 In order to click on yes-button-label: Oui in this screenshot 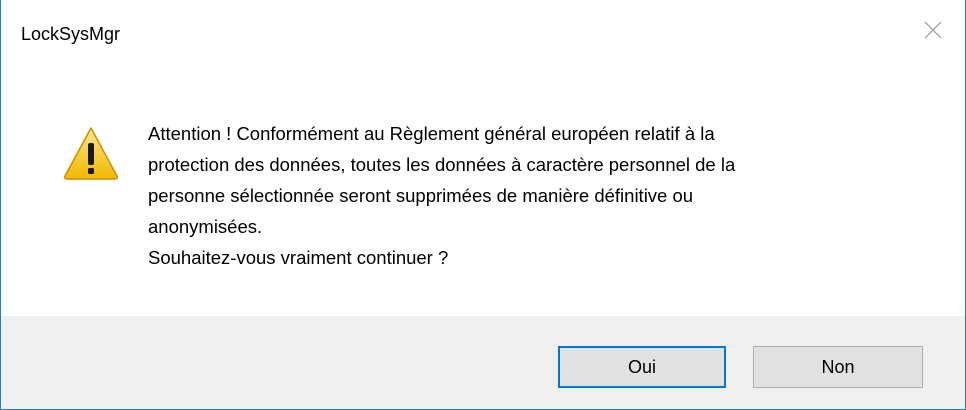, I will do `click(641, 366)`.